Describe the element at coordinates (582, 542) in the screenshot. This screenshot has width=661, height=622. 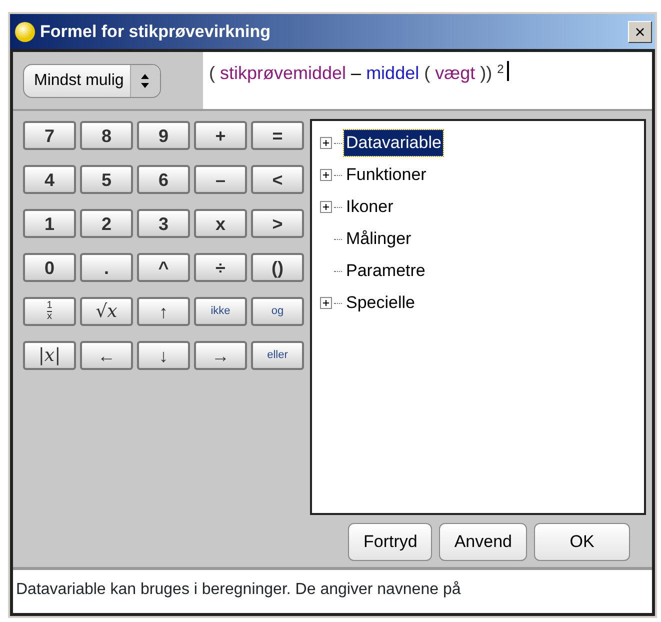
I see `dialog-button: OK` at that location.